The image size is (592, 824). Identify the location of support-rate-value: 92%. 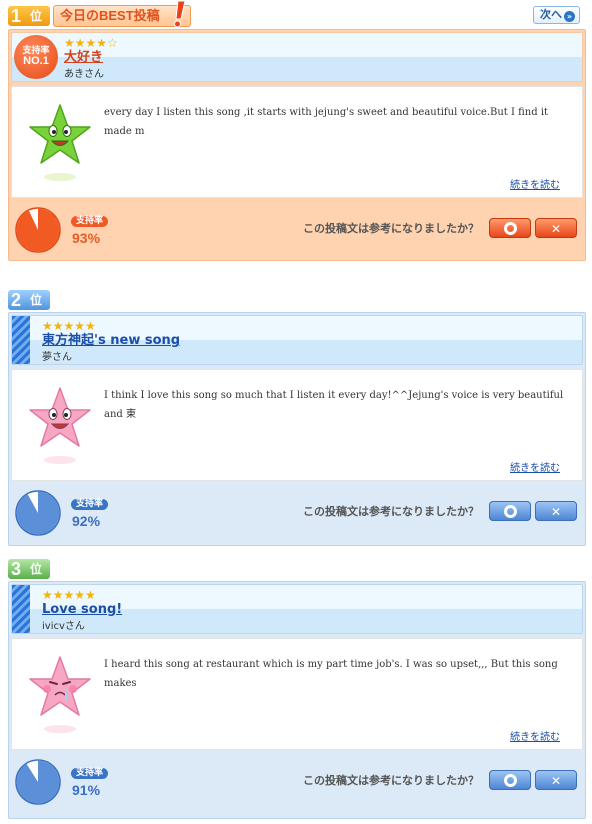
(86, 521).